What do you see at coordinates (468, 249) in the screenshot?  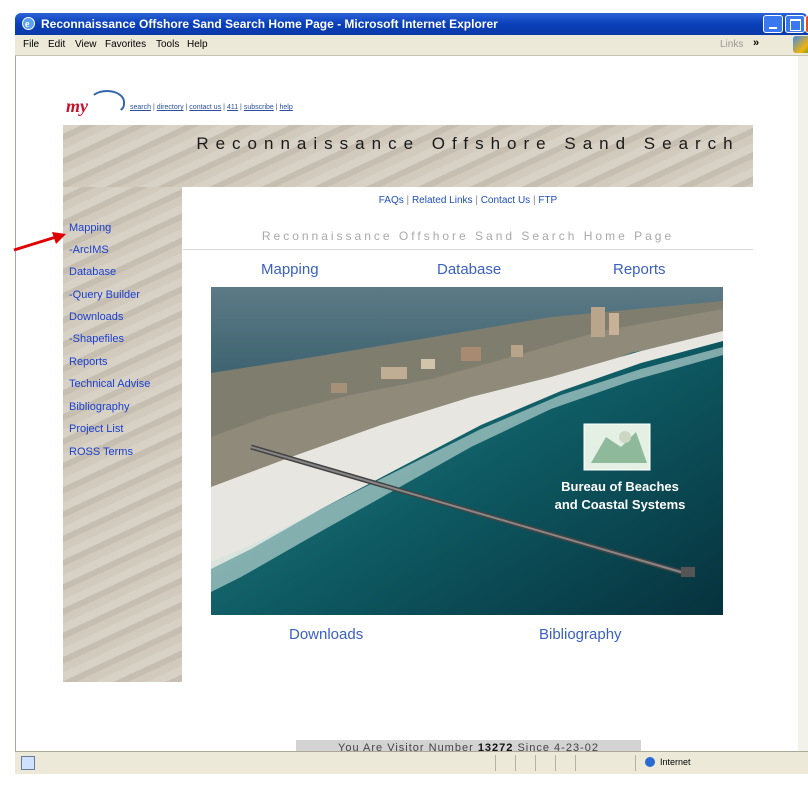 I see `heading-divider` at bounding box center [468, 249].